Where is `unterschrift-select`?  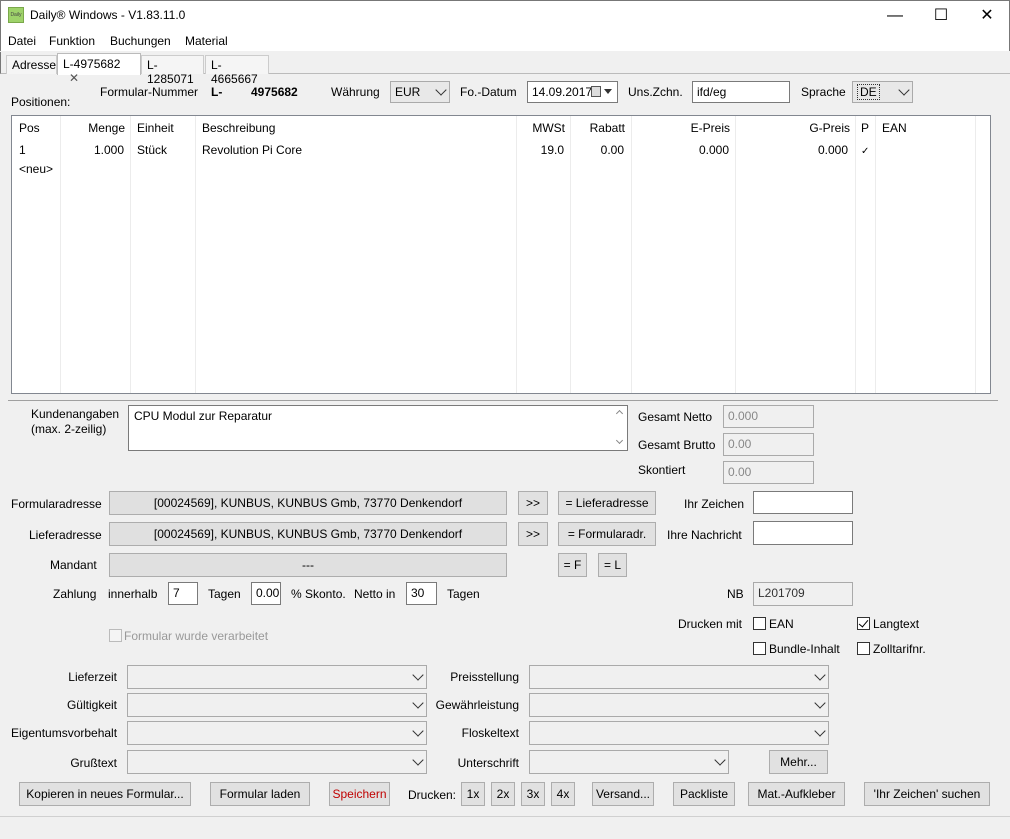
unterschrift-select is located at coordinates (629, 762).